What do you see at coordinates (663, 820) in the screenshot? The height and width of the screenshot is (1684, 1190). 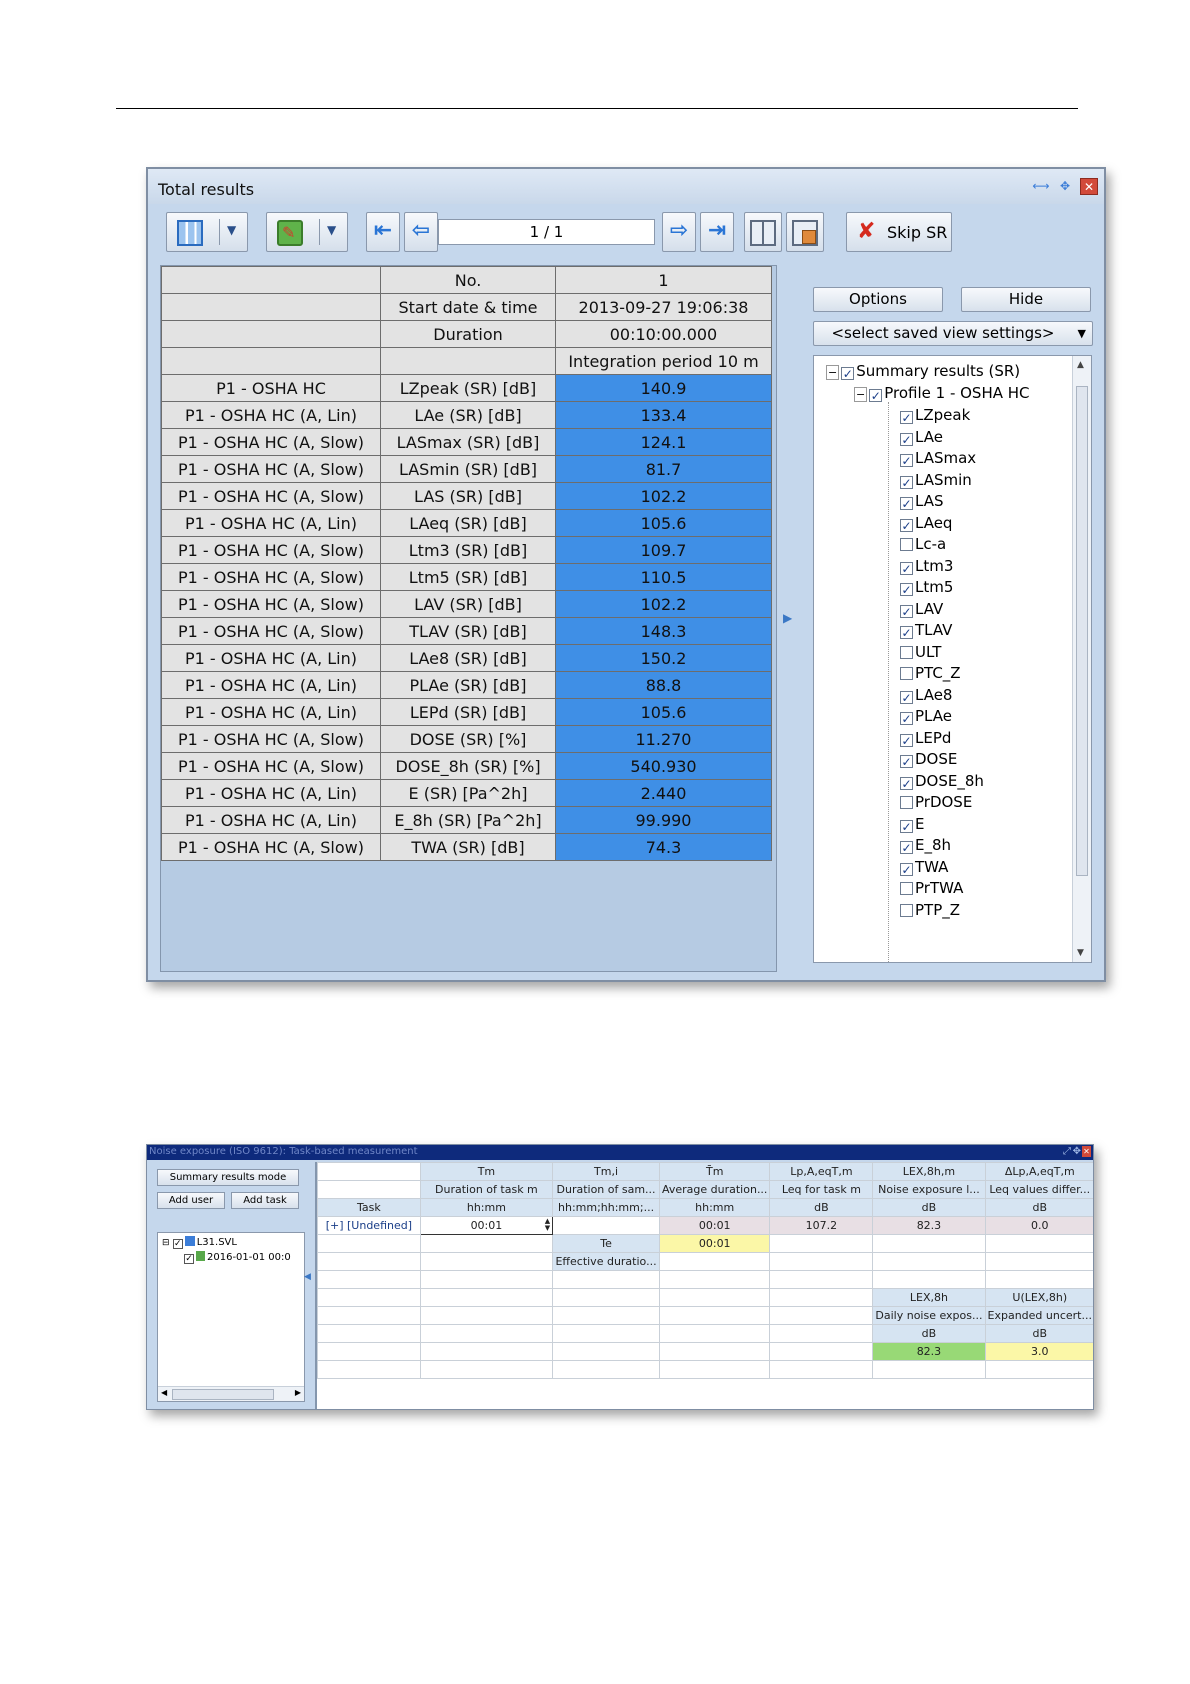 I see `value-cell: 99.990` at bounding box center [663, 820].